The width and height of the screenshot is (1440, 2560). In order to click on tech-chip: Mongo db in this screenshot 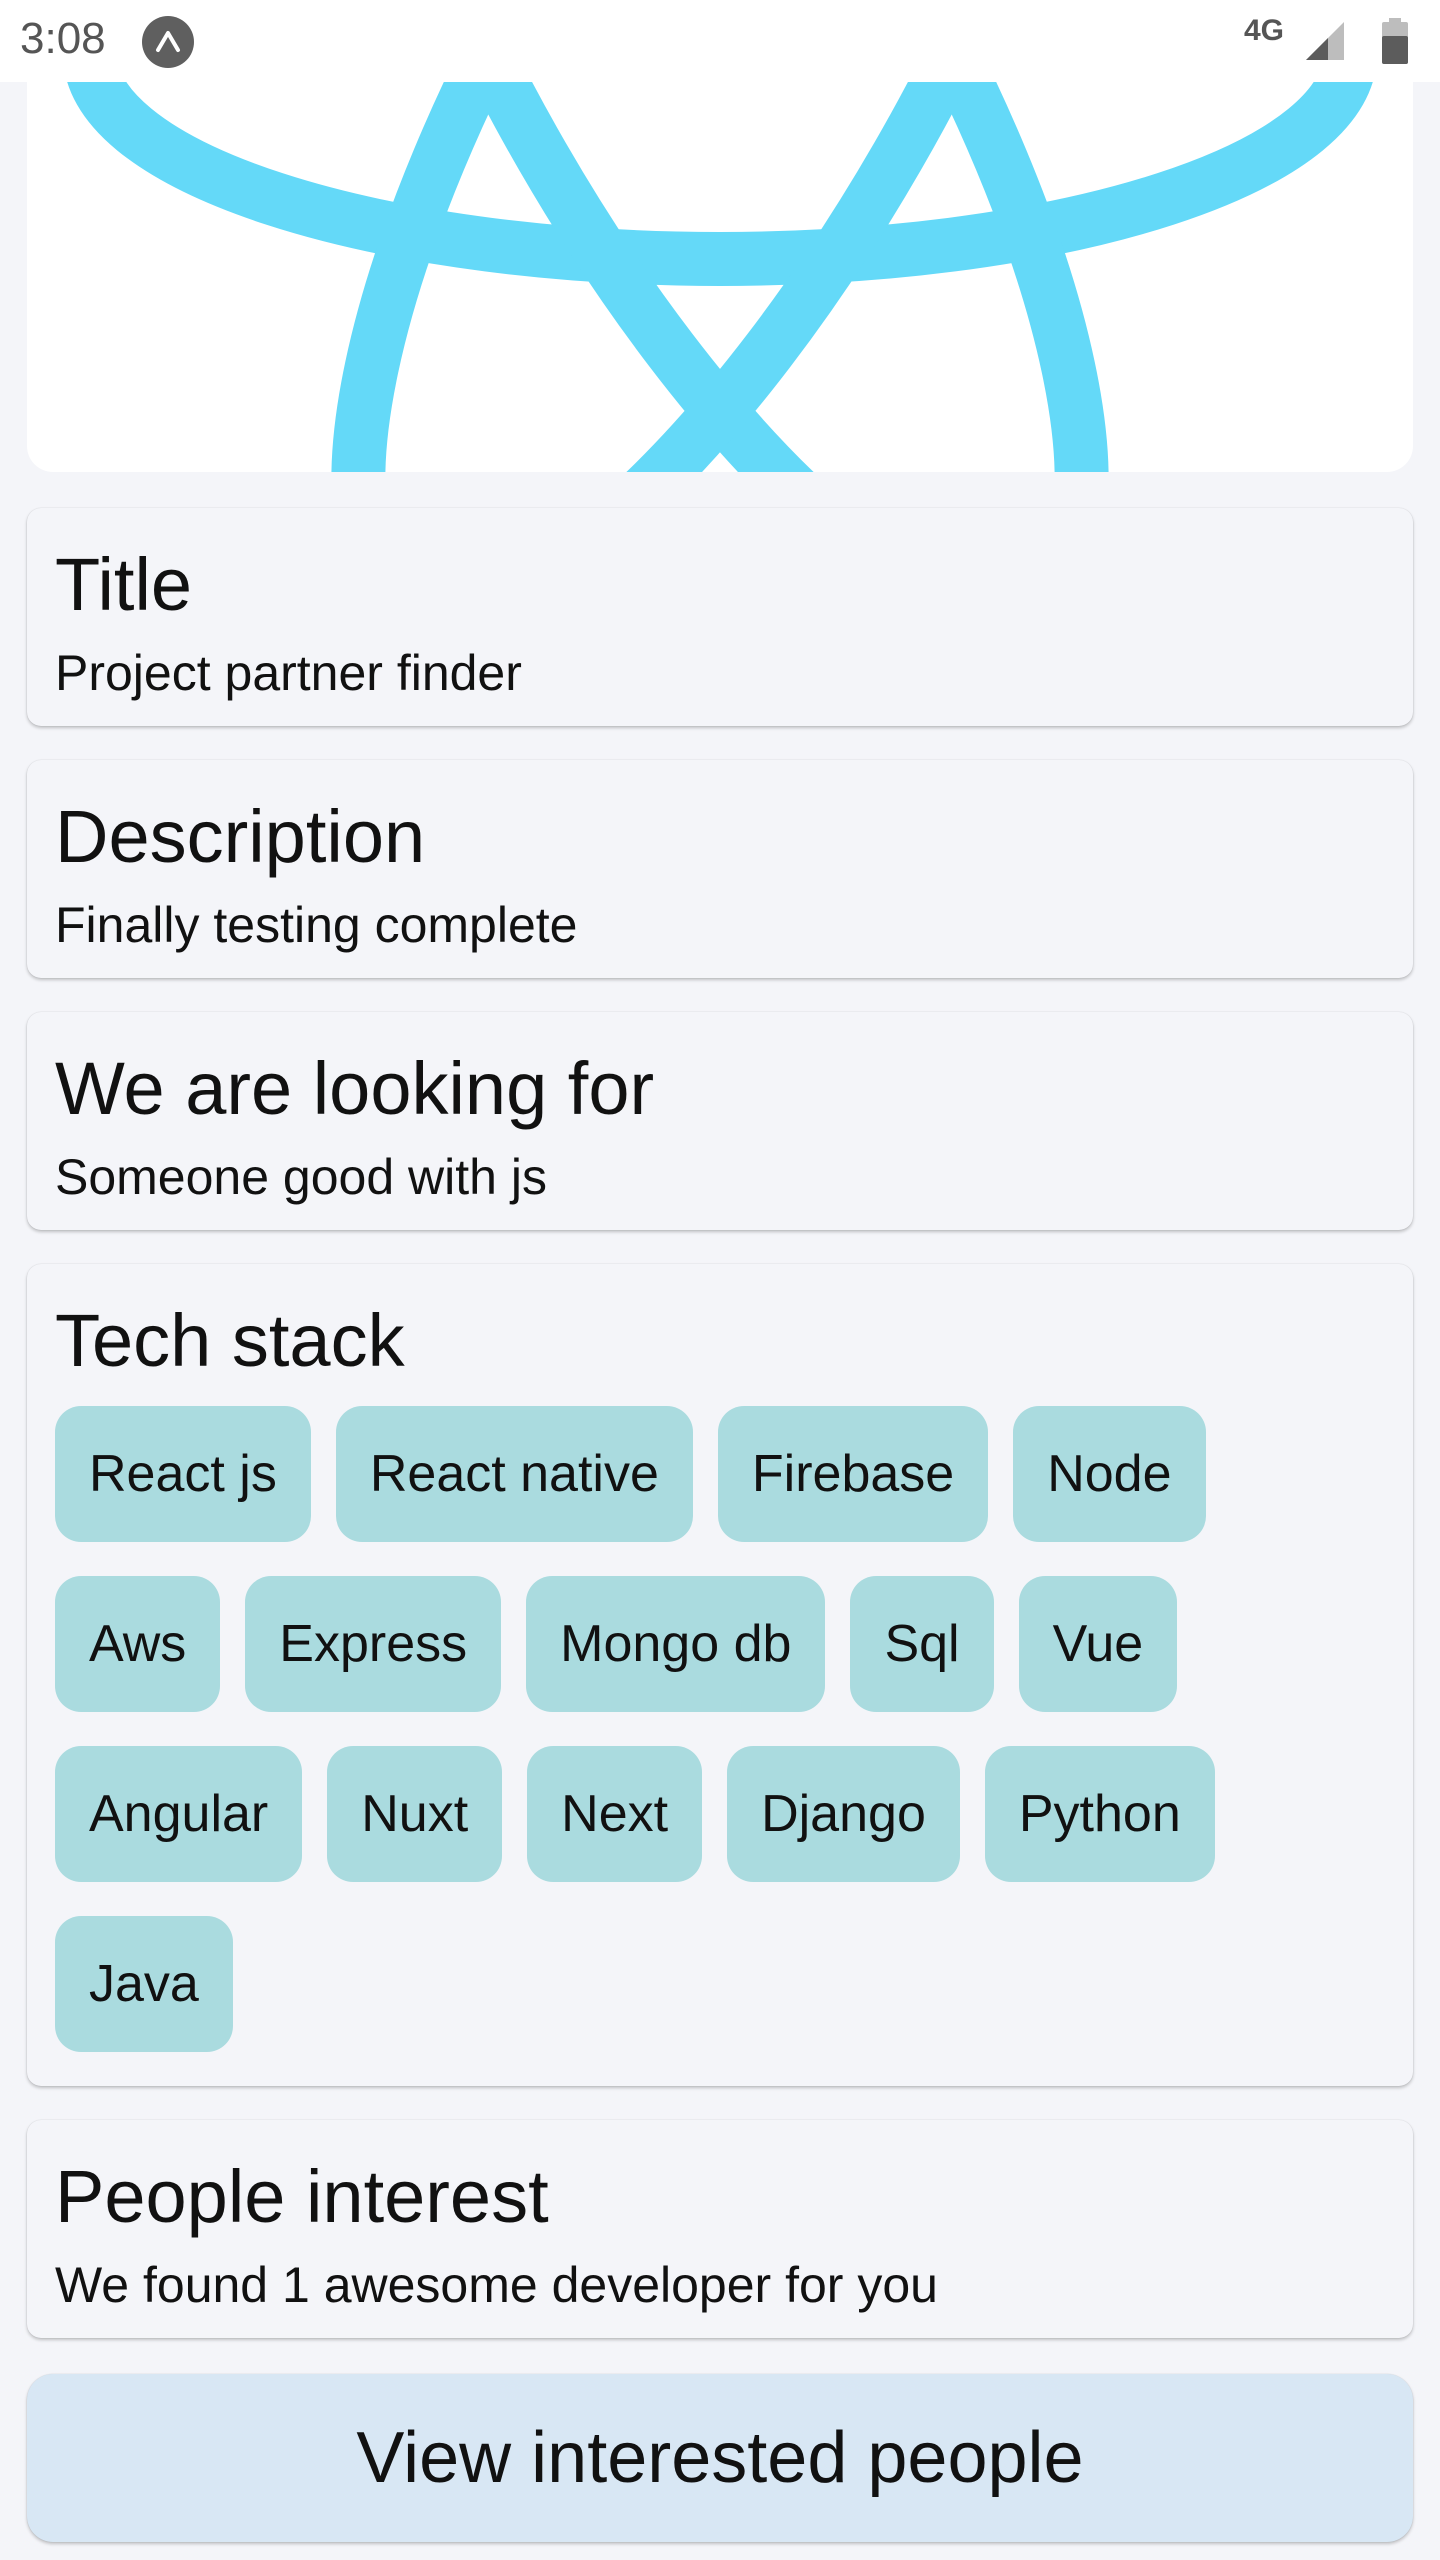, I will do `click(676, 1644)`.